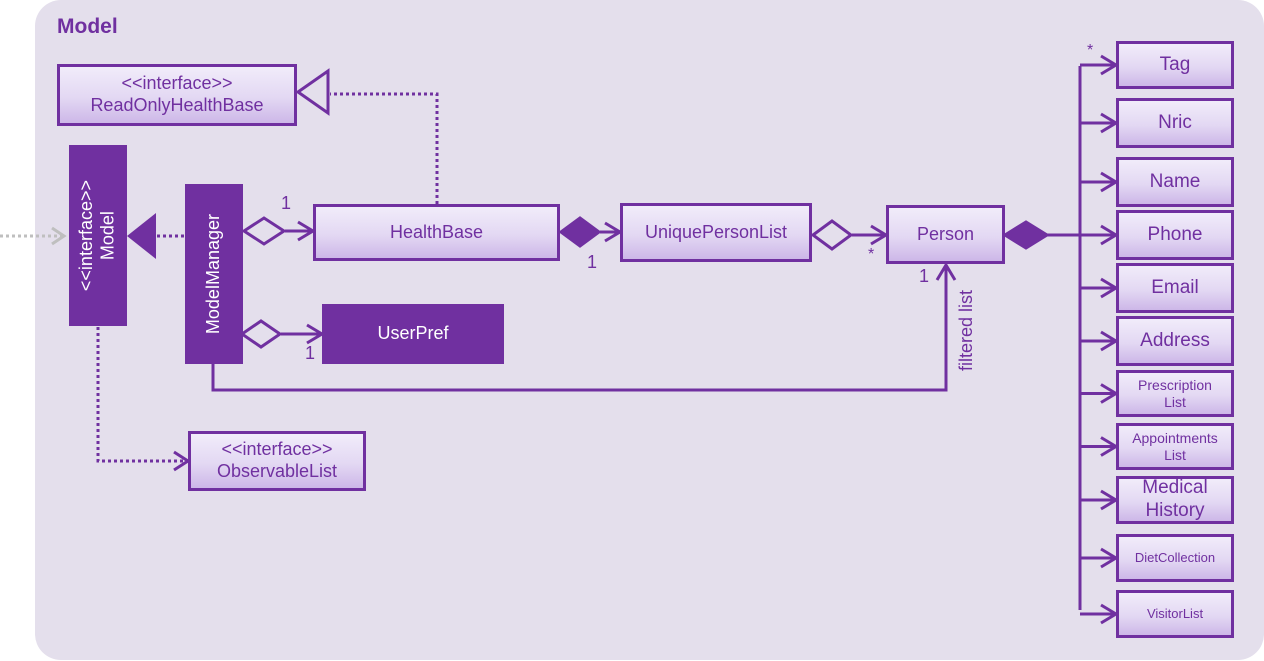 Image resolution: width=1264 pixels, height=661 pixels. What do you see at coordinates (1026, 235) in the screenshot?
I see `composition-diamond-person` at bounding box center [1026, 235].